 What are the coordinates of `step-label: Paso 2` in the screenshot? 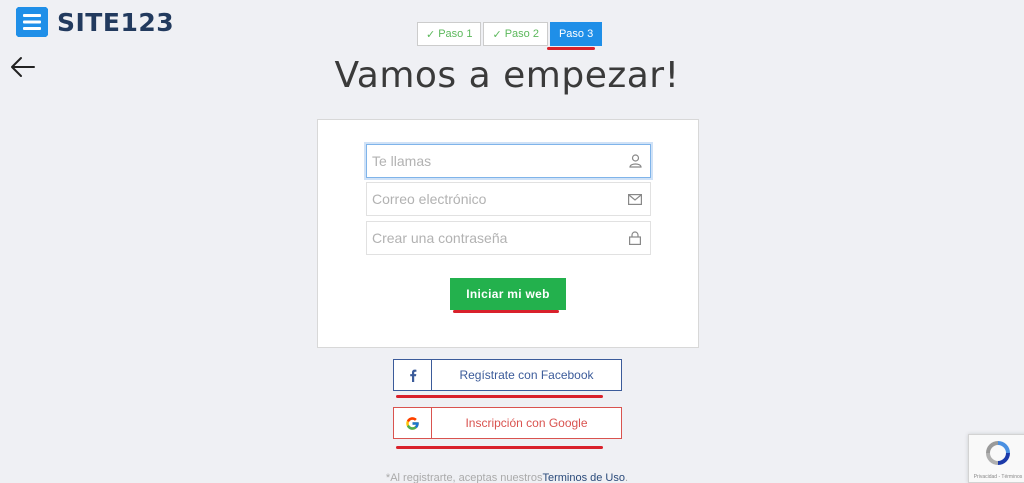 It's located at (521, 34).